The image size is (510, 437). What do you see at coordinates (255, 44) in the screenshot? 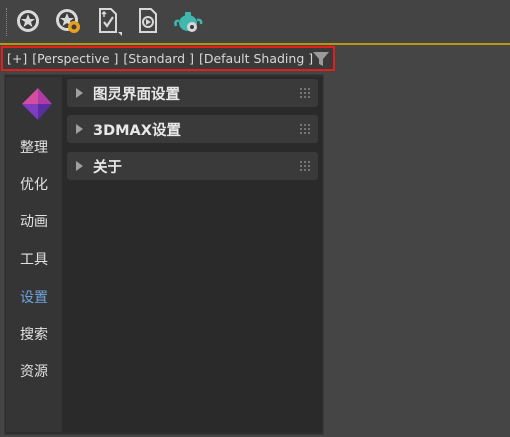
I see `toolbar-accent-line` at bounding box center [255, 44].